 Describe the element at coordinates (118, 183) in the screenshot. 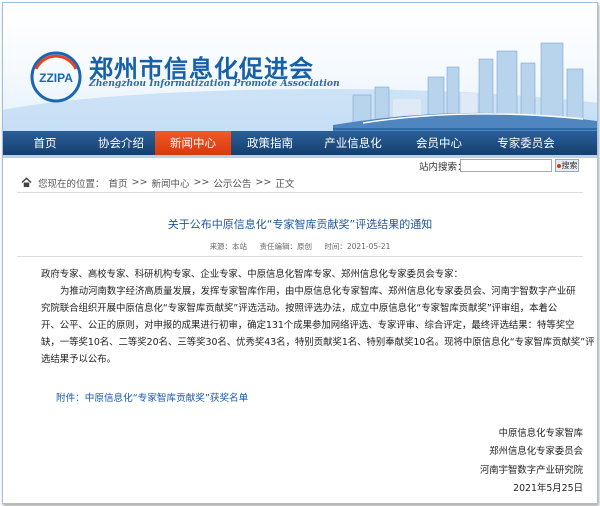

I see `breadcrumb-home: 首页` at that location.